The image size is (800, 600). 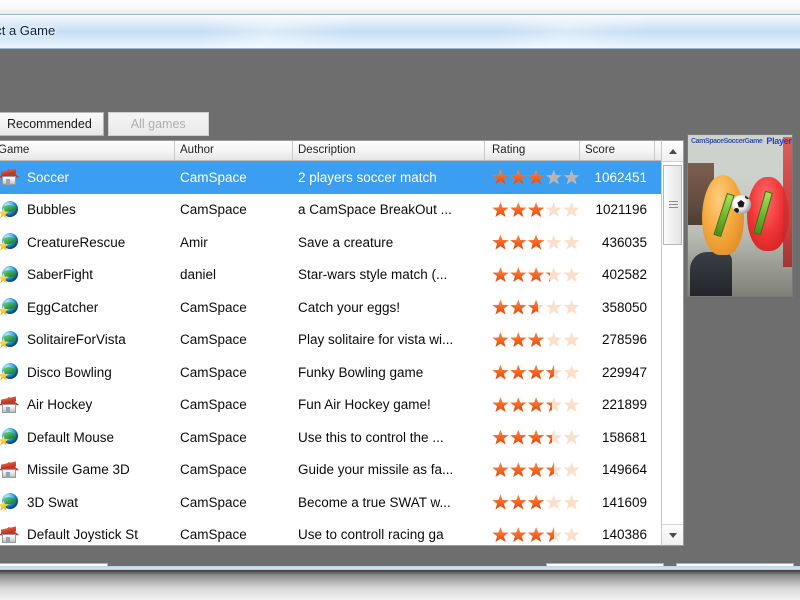 What do you see at coordinates (71, 437) in the screenshot?
I see `game-title: Default Mouse` at bounding box center [71, 437].